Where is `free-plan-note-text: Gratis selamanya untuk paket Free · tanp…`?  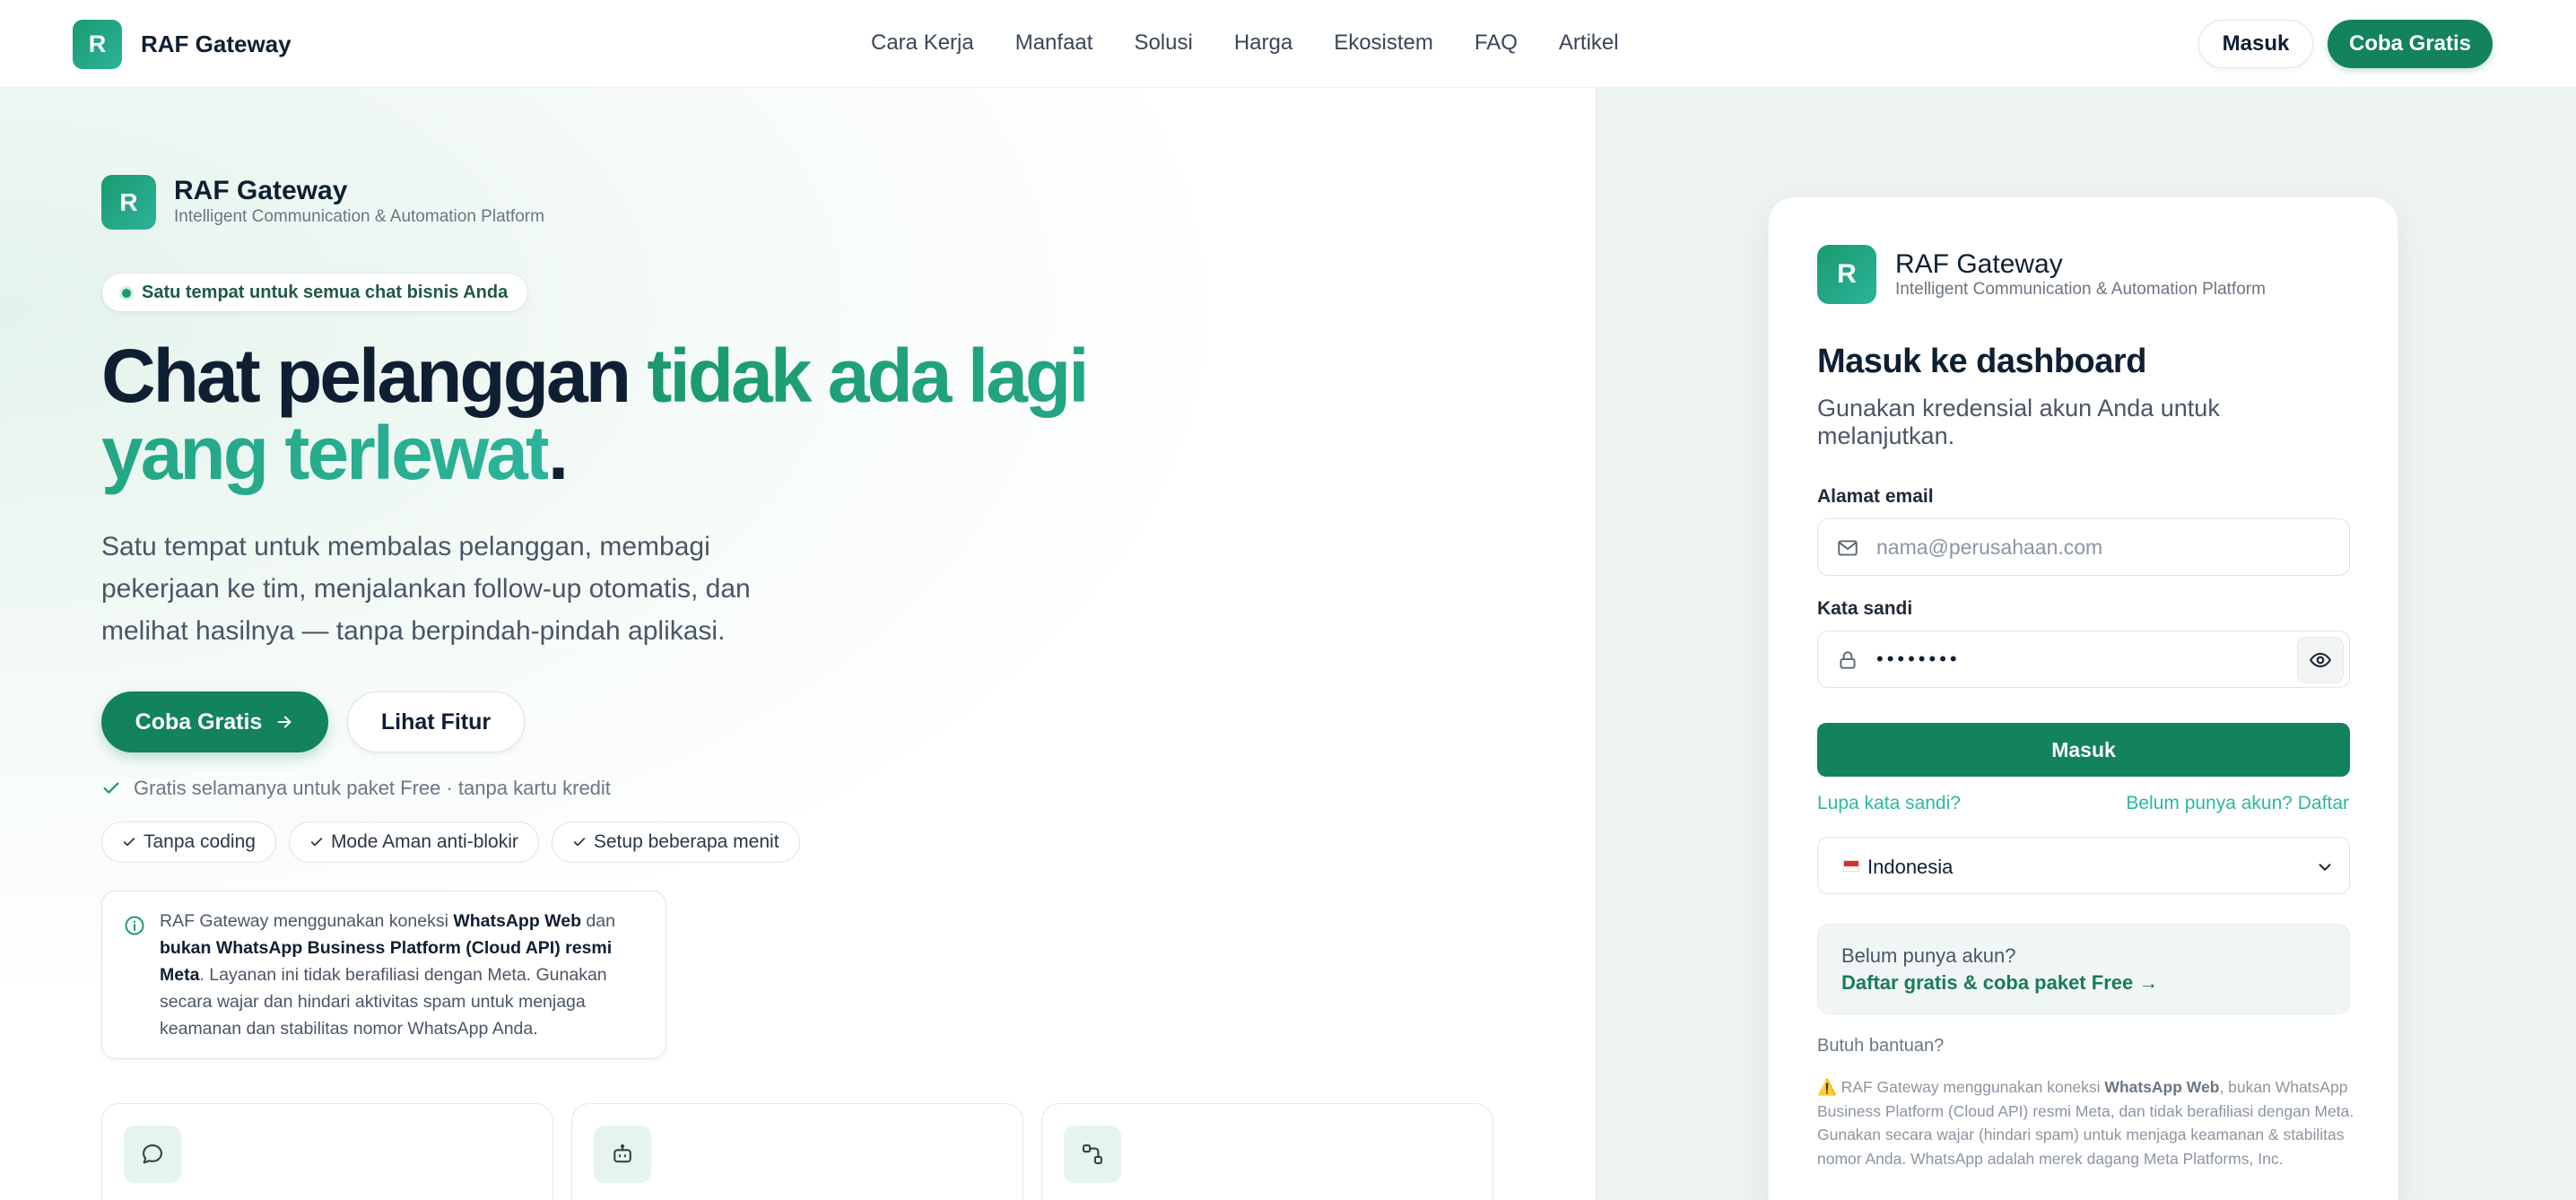 free-plan-note-text: Gratis selamanya untuk paket Free · tanp… is located at coordinates (372, 788).